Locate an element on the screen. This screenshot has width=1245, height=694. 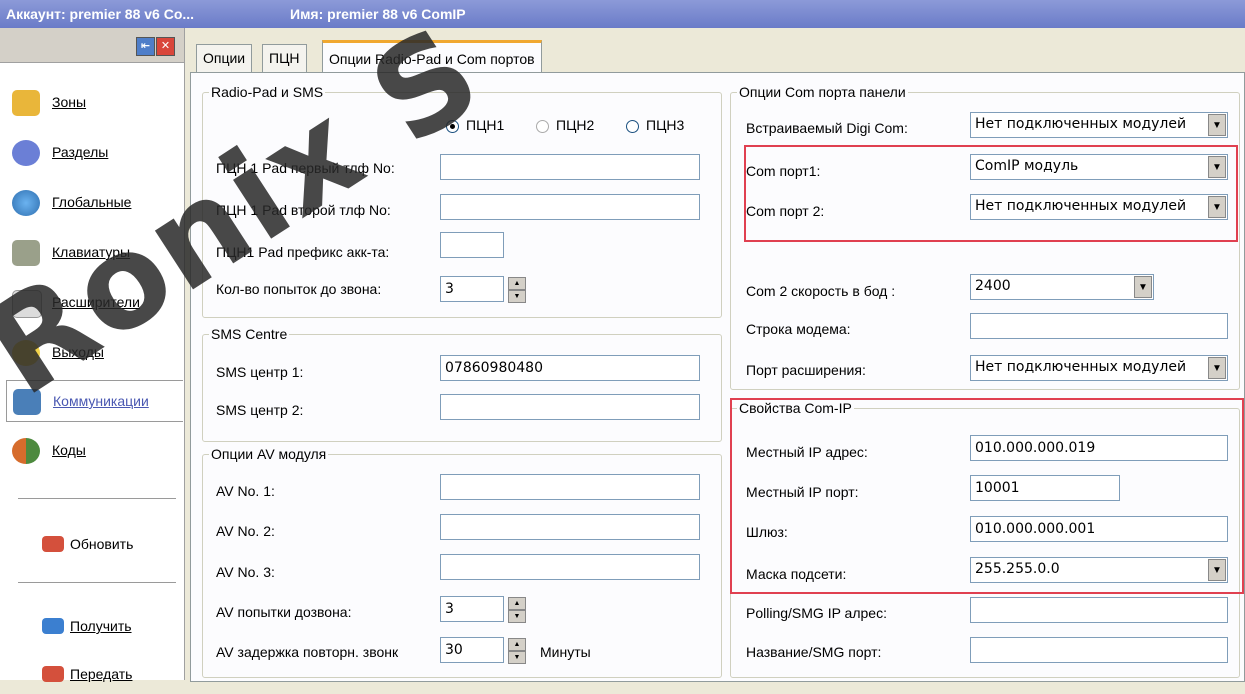
field-label: Местный IP адрес: is located at coordinates (807, 452).